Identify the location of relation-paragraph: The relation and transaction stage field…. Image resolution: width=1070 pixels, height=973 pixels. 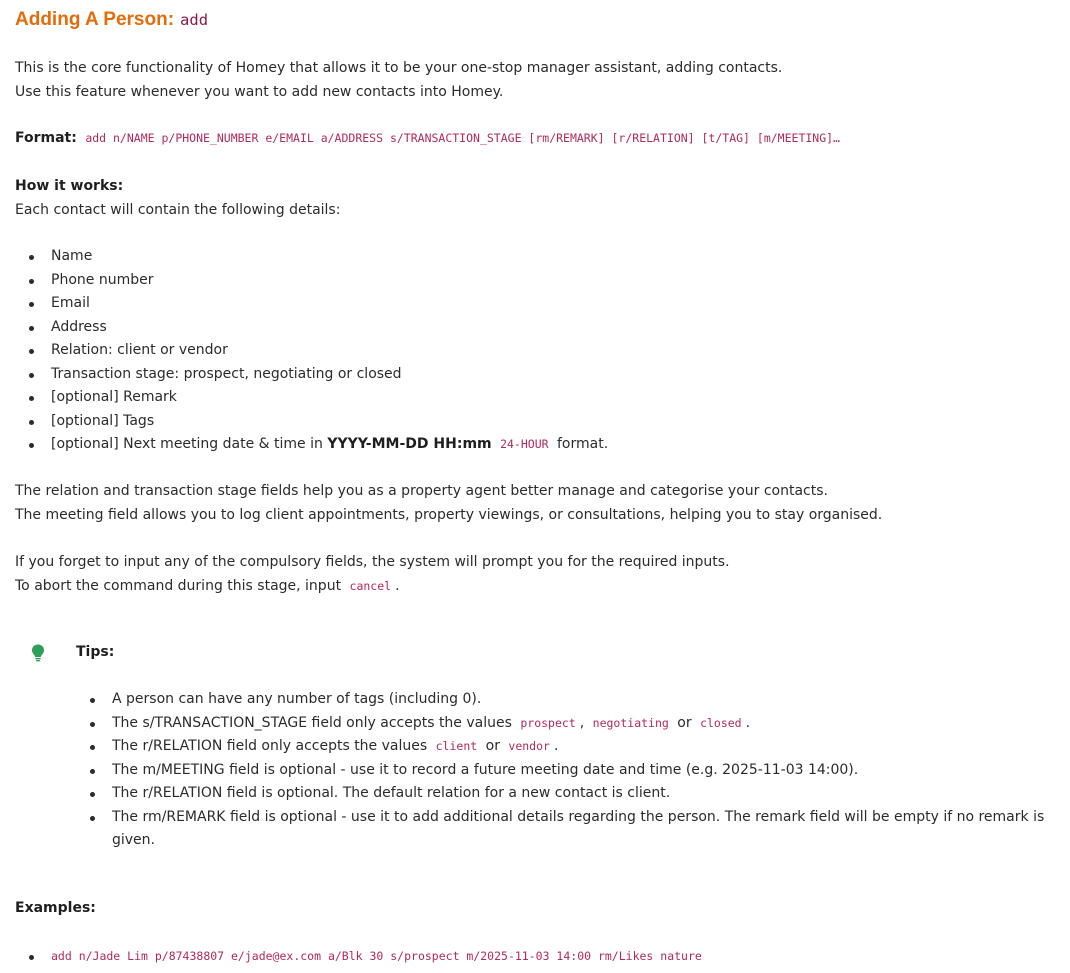
(535, 503).